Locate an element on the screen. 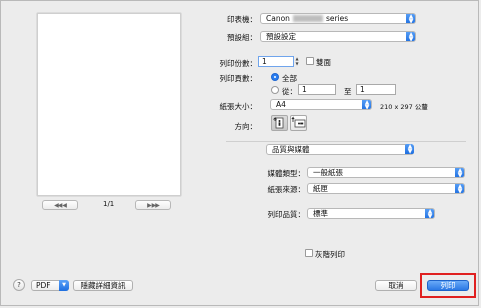  pages-from-input: 1 is located at coordinates (317, 89).